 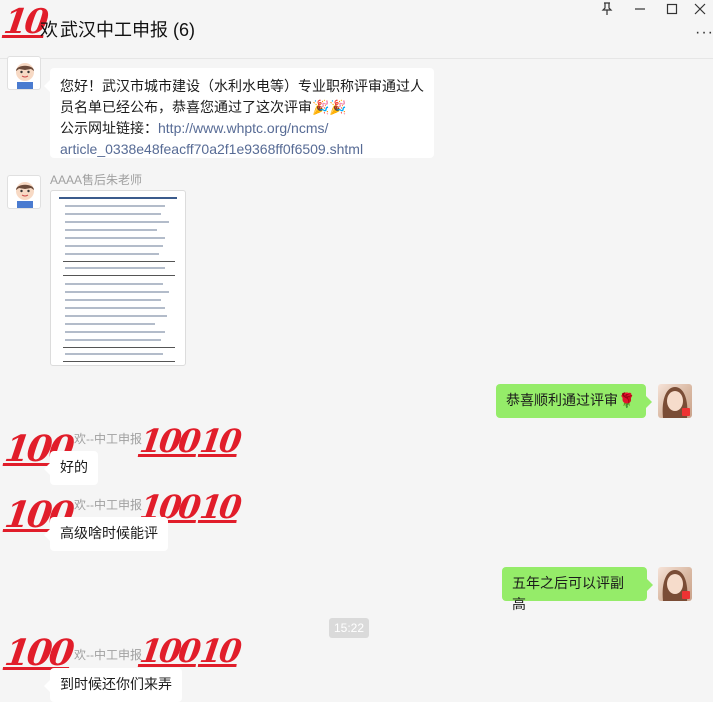 I want to click on message-bubble: 到时候还你们来弄, so click(x=113, y=685).